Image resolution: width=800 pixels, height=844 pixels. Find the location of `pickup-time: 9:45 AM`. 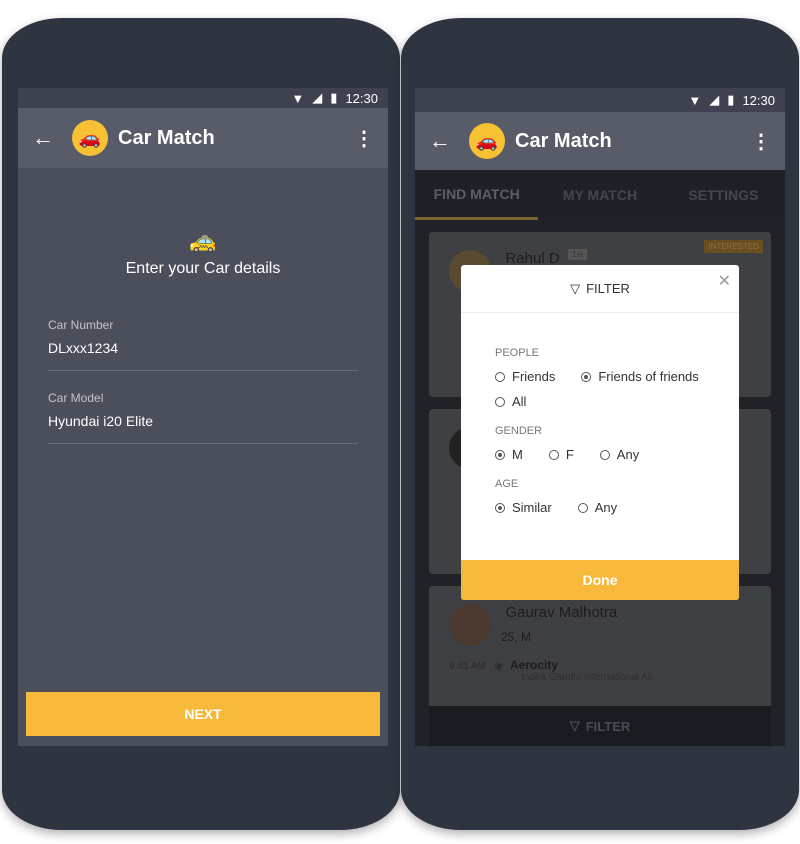

pickup-time: 9:45 AM is located at coordinates (467, 666).